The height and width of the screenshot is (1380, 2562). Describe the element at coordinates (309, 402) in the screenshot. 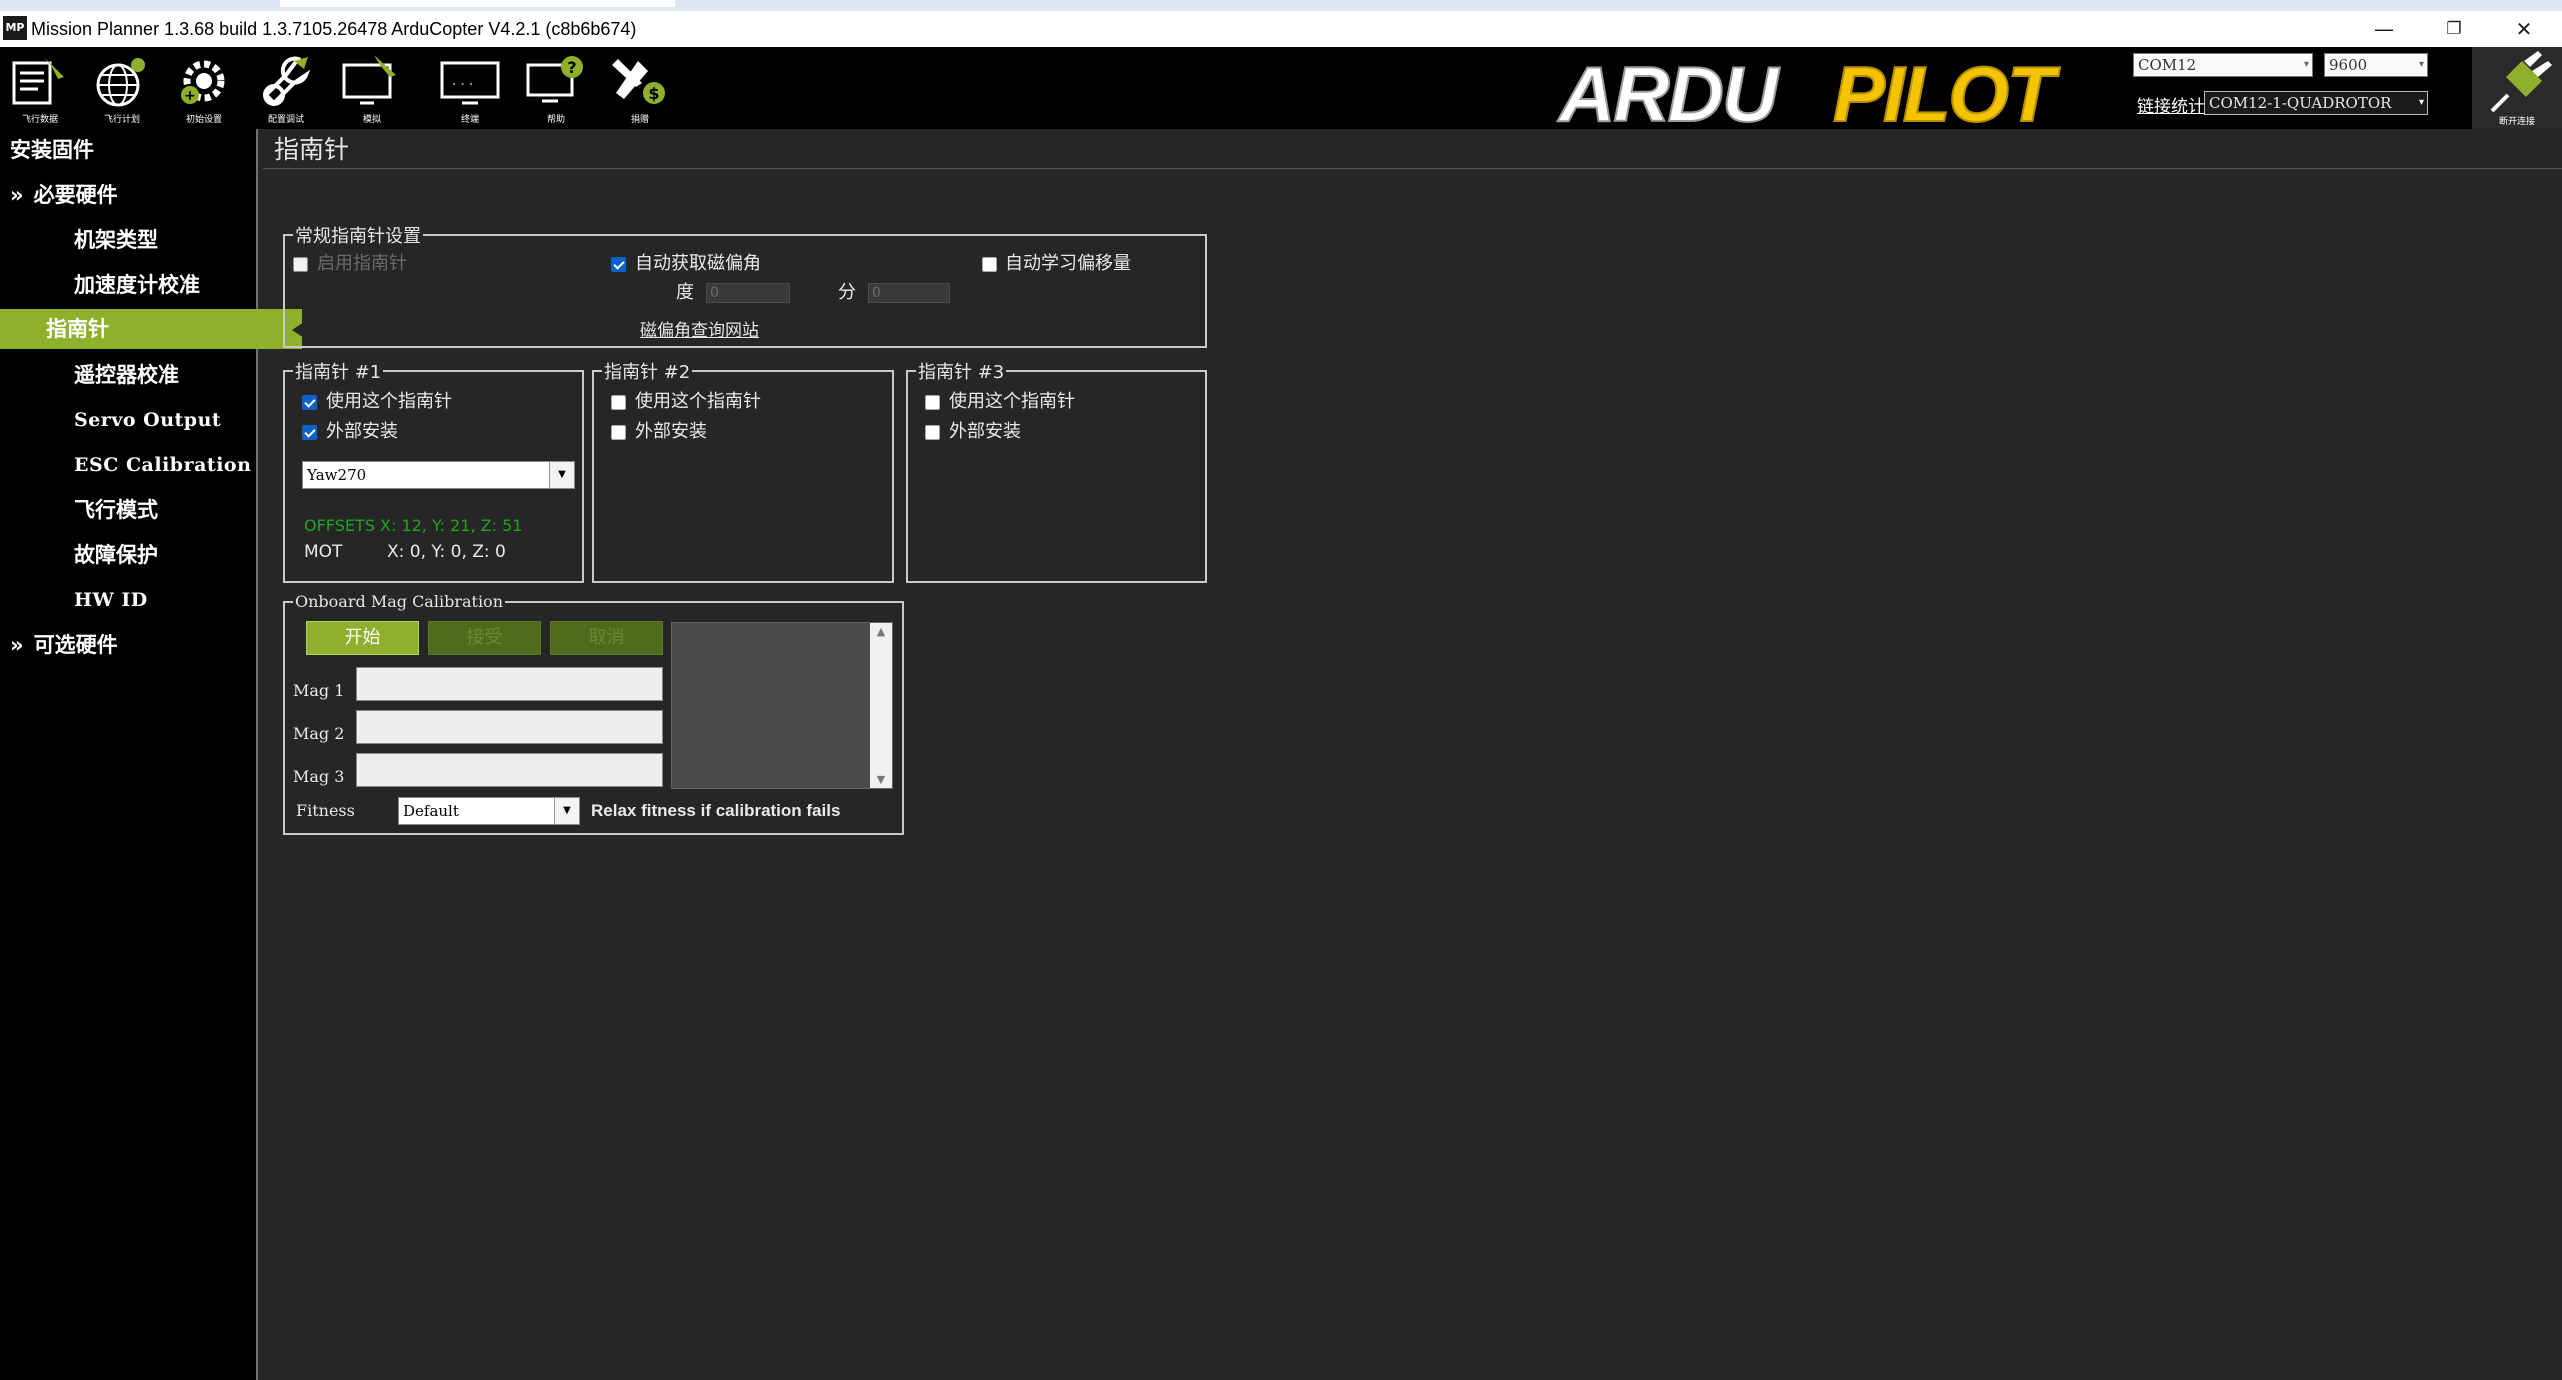

I see `compass-1-use-checkbox` at that location.